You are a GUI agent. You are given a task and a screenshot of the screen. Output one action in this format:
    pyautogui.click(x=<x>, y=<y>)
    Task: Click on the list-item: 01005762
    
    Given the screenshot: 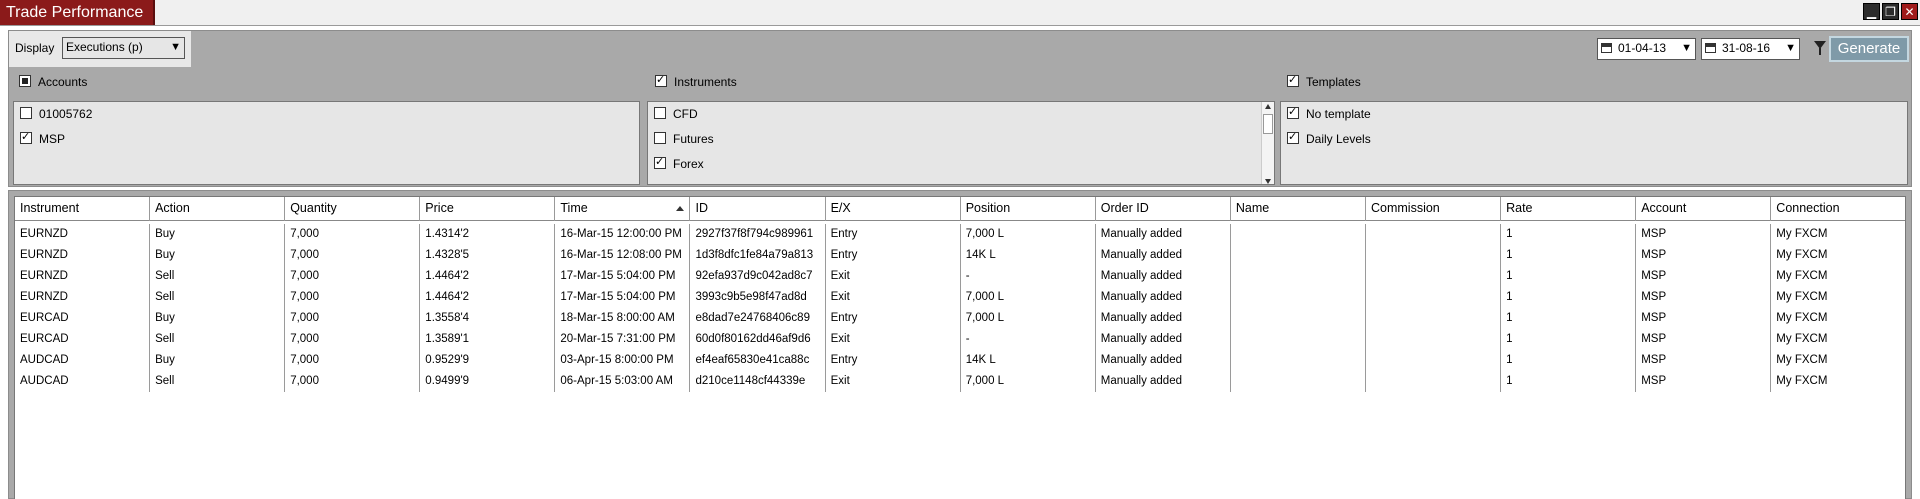 What is the action you would take?
    pyautogui.click(x=56, y=114)
    